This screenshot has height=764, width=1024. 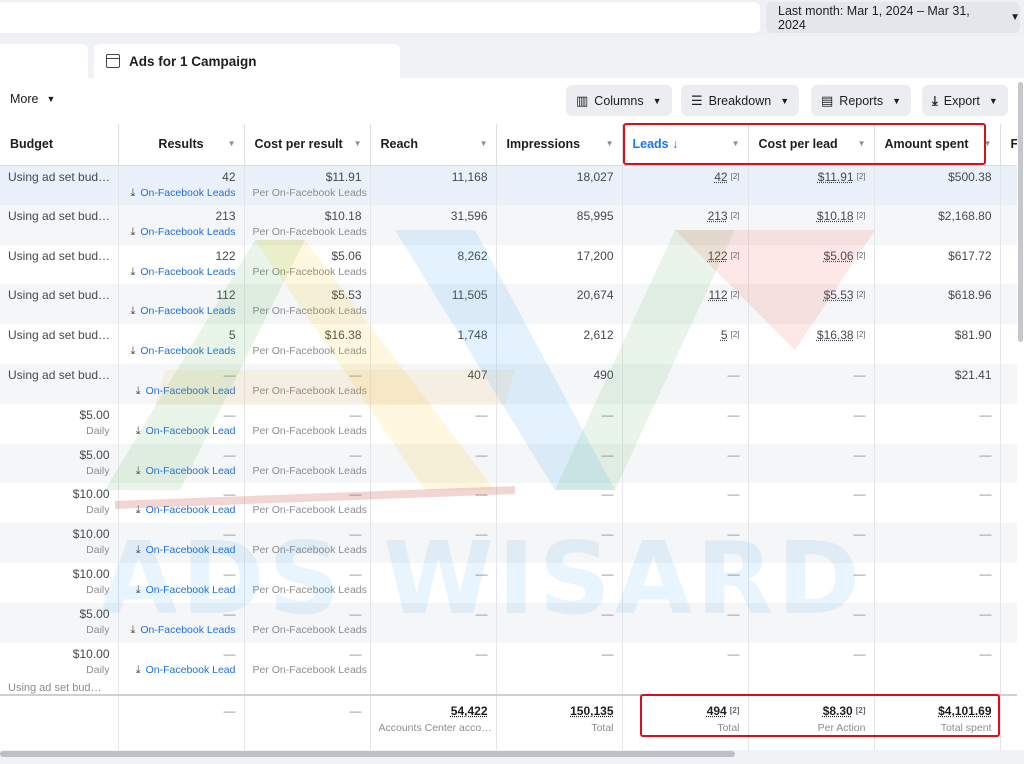 What do you see at coordinates (433, 145) in the screenshot?
I see `col-header-reach: Reach ▼` at bounding box center [433, 145].